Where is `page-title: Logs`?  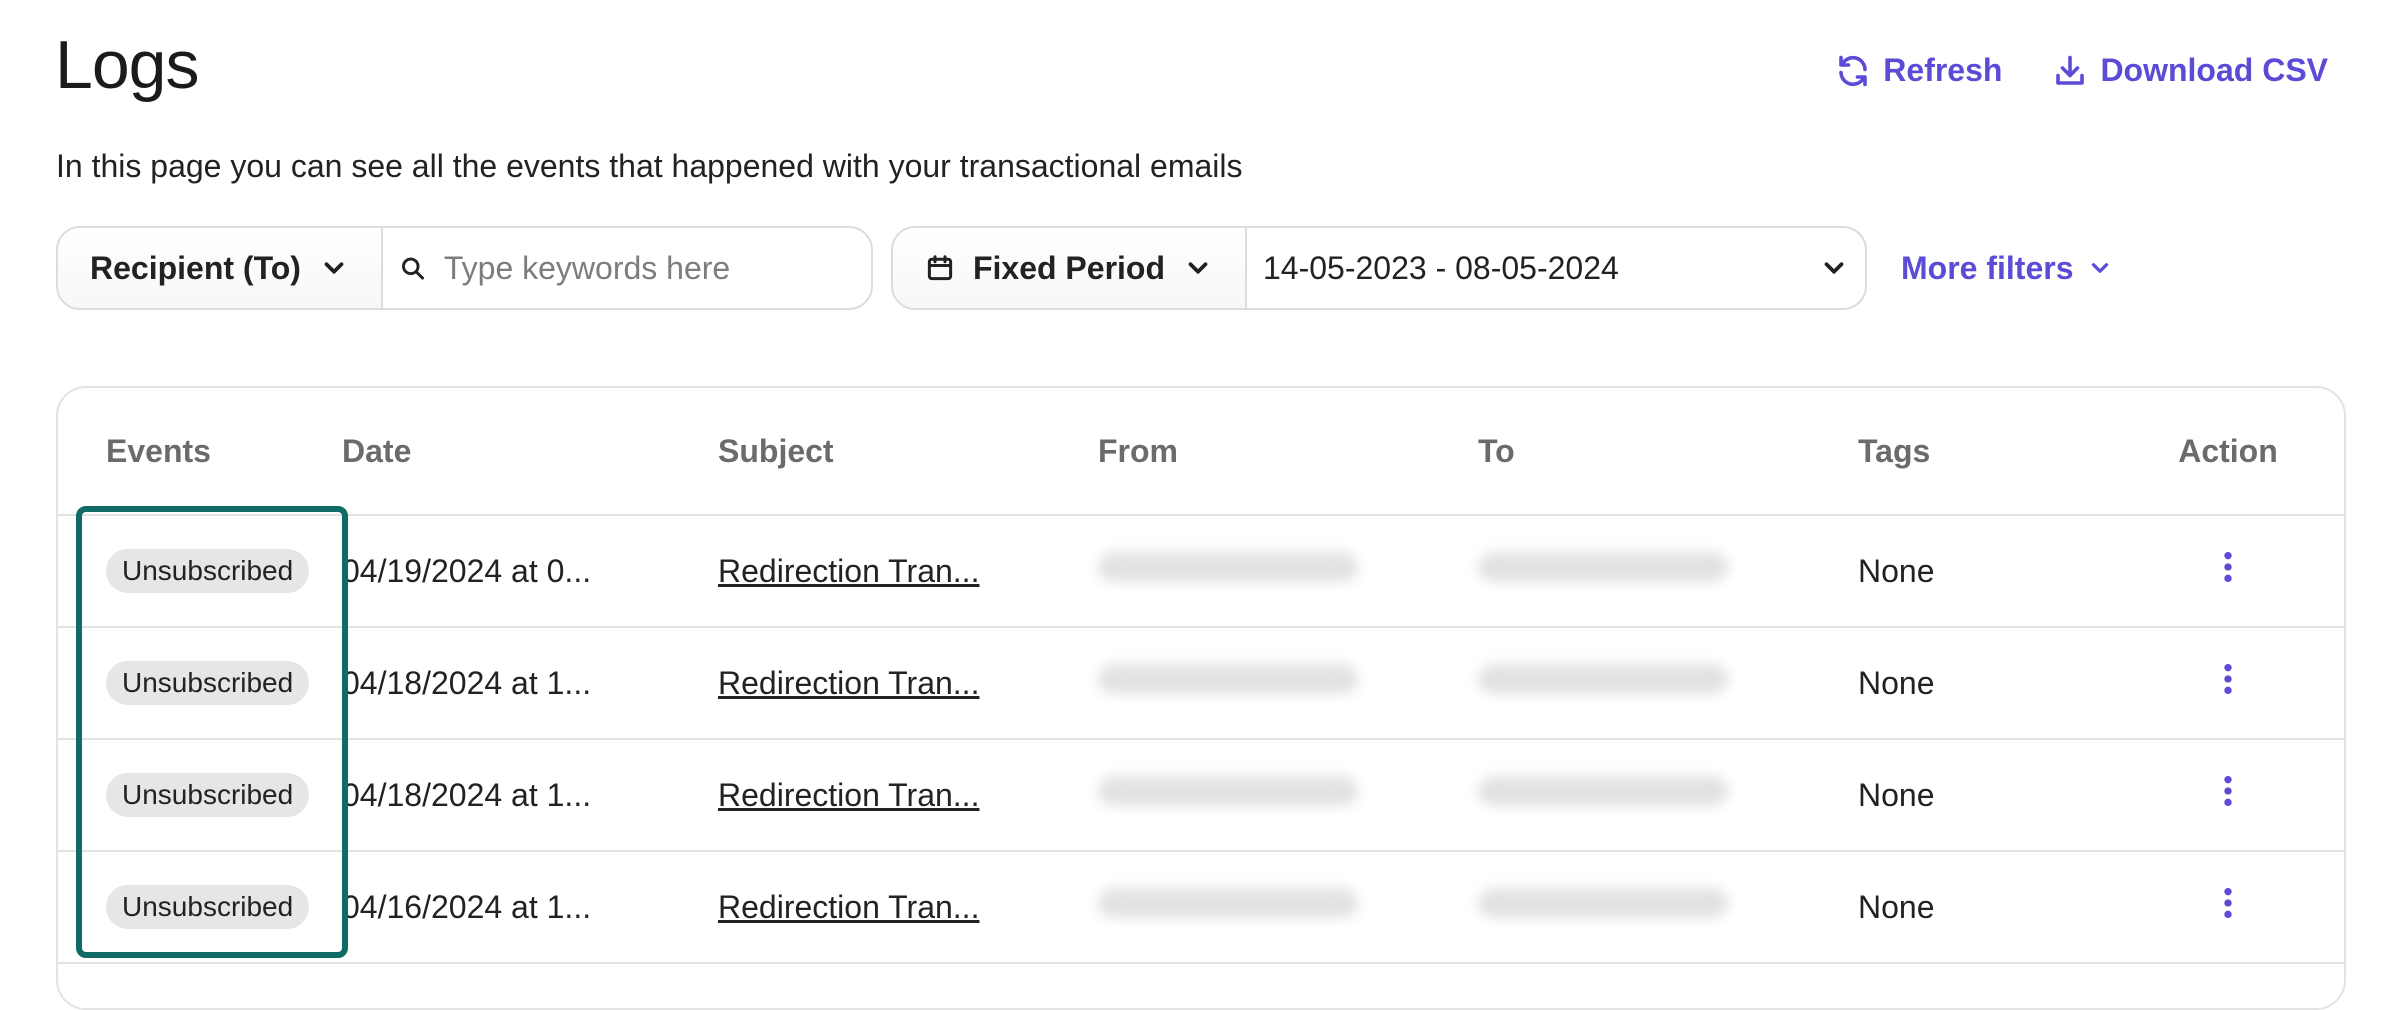 page-title: Logs is located at coordinates (127, 65).